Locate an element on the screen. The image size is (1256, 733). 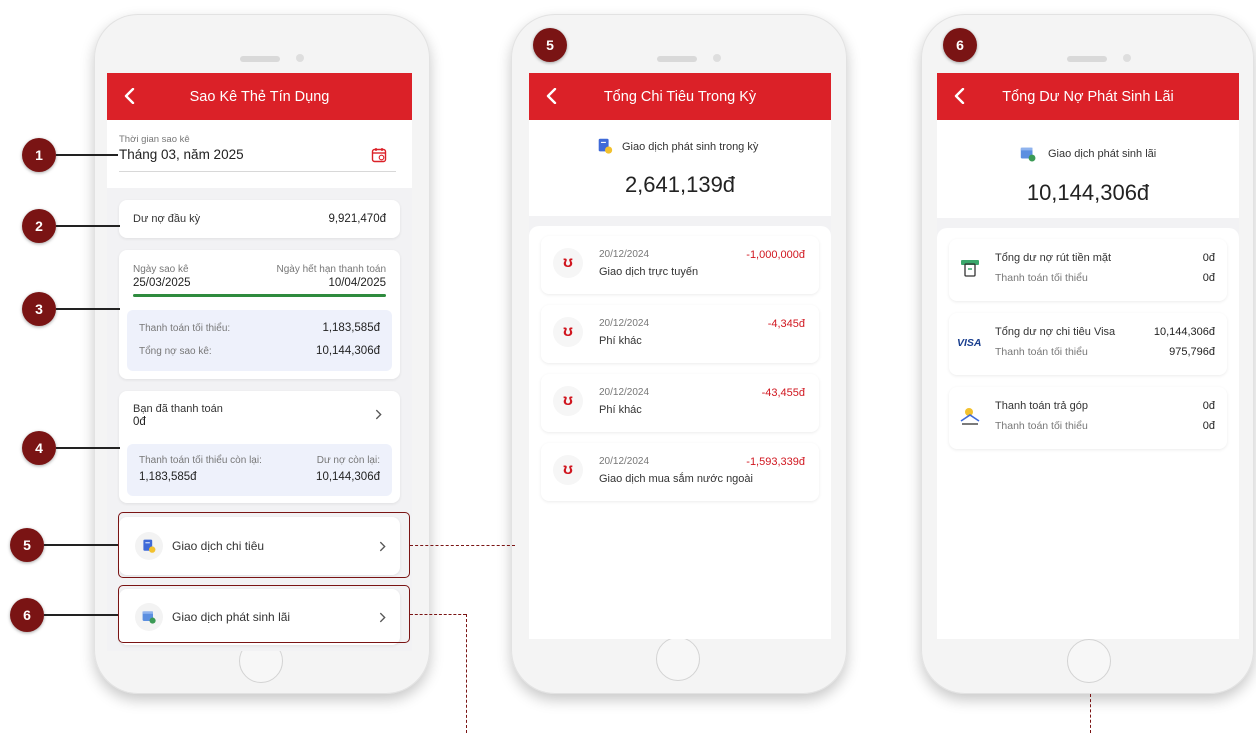
statement-date-label: Ngày sao kê is located at coordinates (161, 269).